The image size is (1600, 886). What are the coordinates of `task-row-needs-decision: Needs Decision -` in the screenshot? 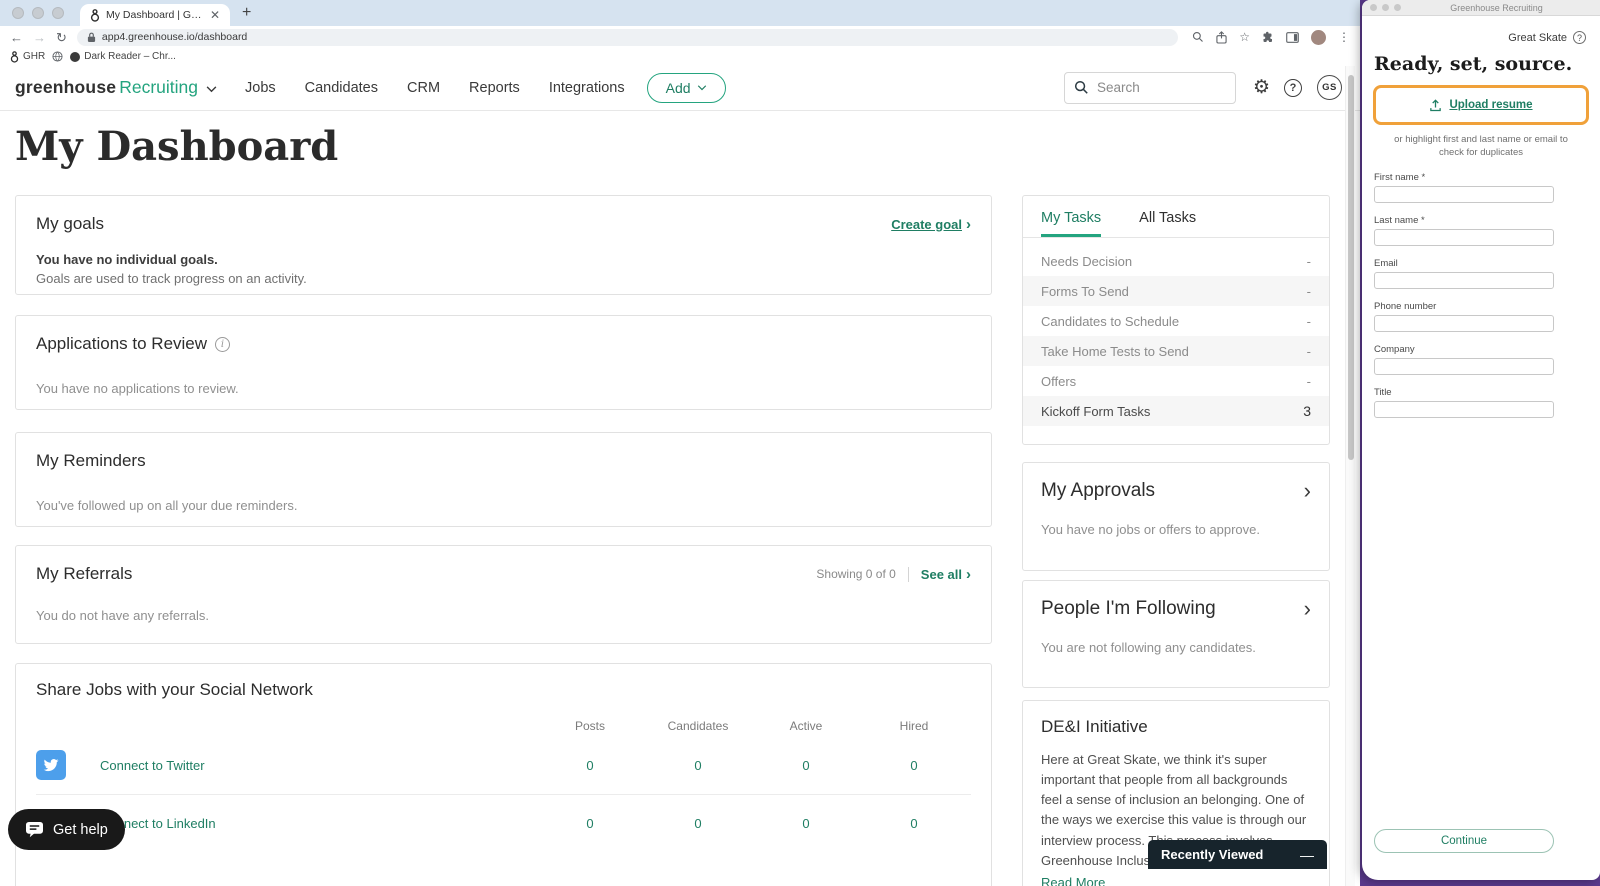 It's located at (1176, 261).